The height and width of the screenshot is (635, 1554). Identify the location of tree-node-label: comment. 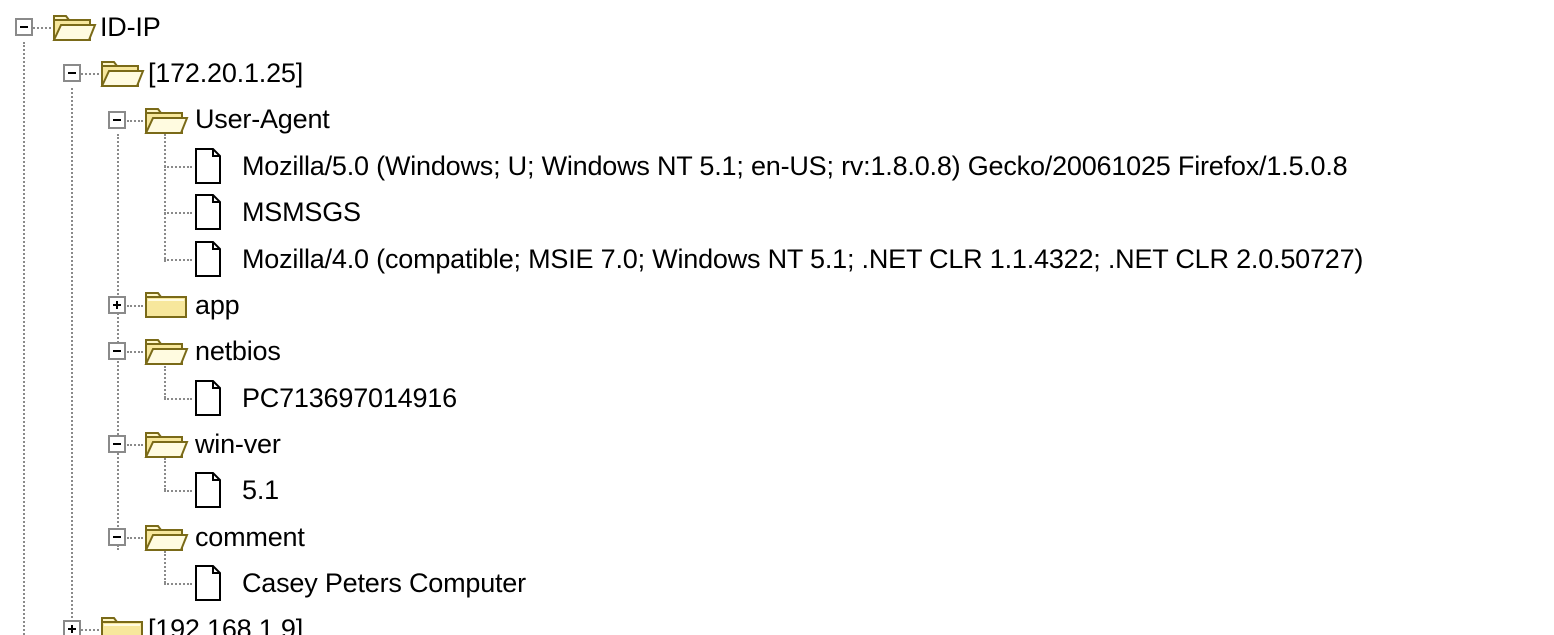
(250, 537).